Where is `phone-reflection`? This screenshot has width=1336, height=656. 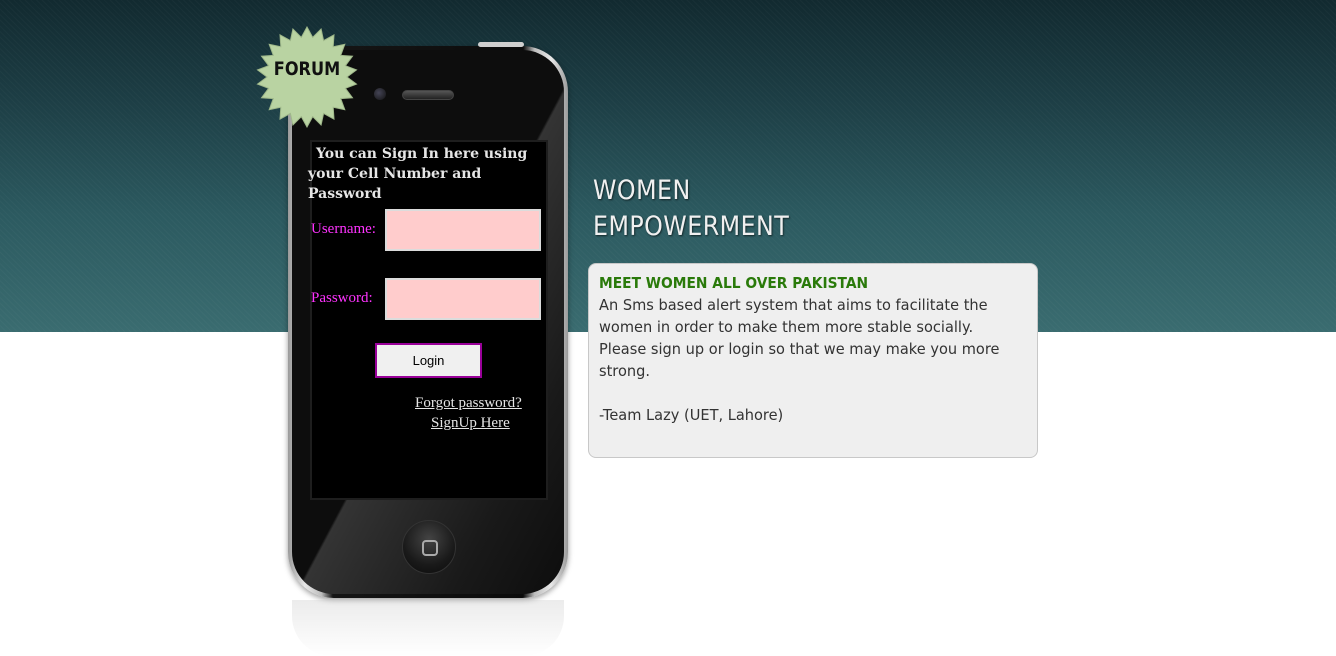
phone-reflection is located at coordinates (428, 628).